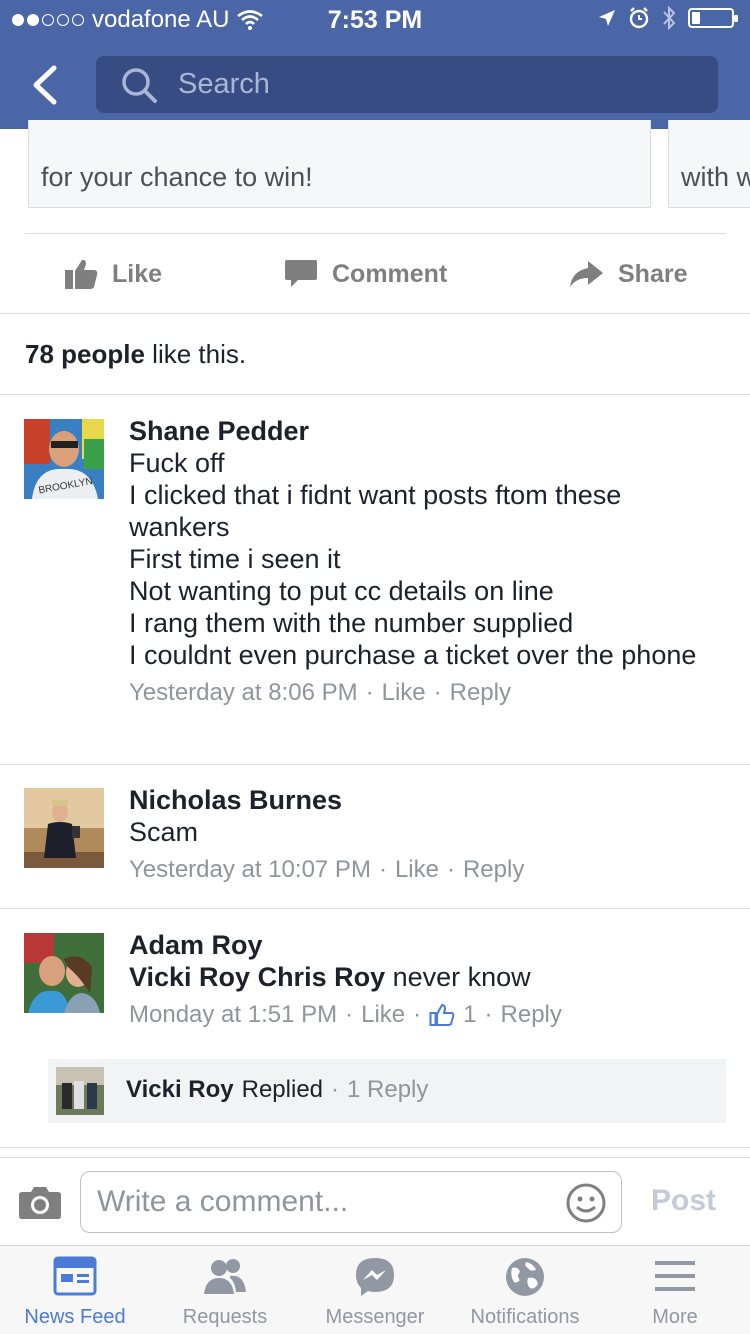 The image size is (750, 1334). I want to click on comment-button: Comment, so click(365, 274).